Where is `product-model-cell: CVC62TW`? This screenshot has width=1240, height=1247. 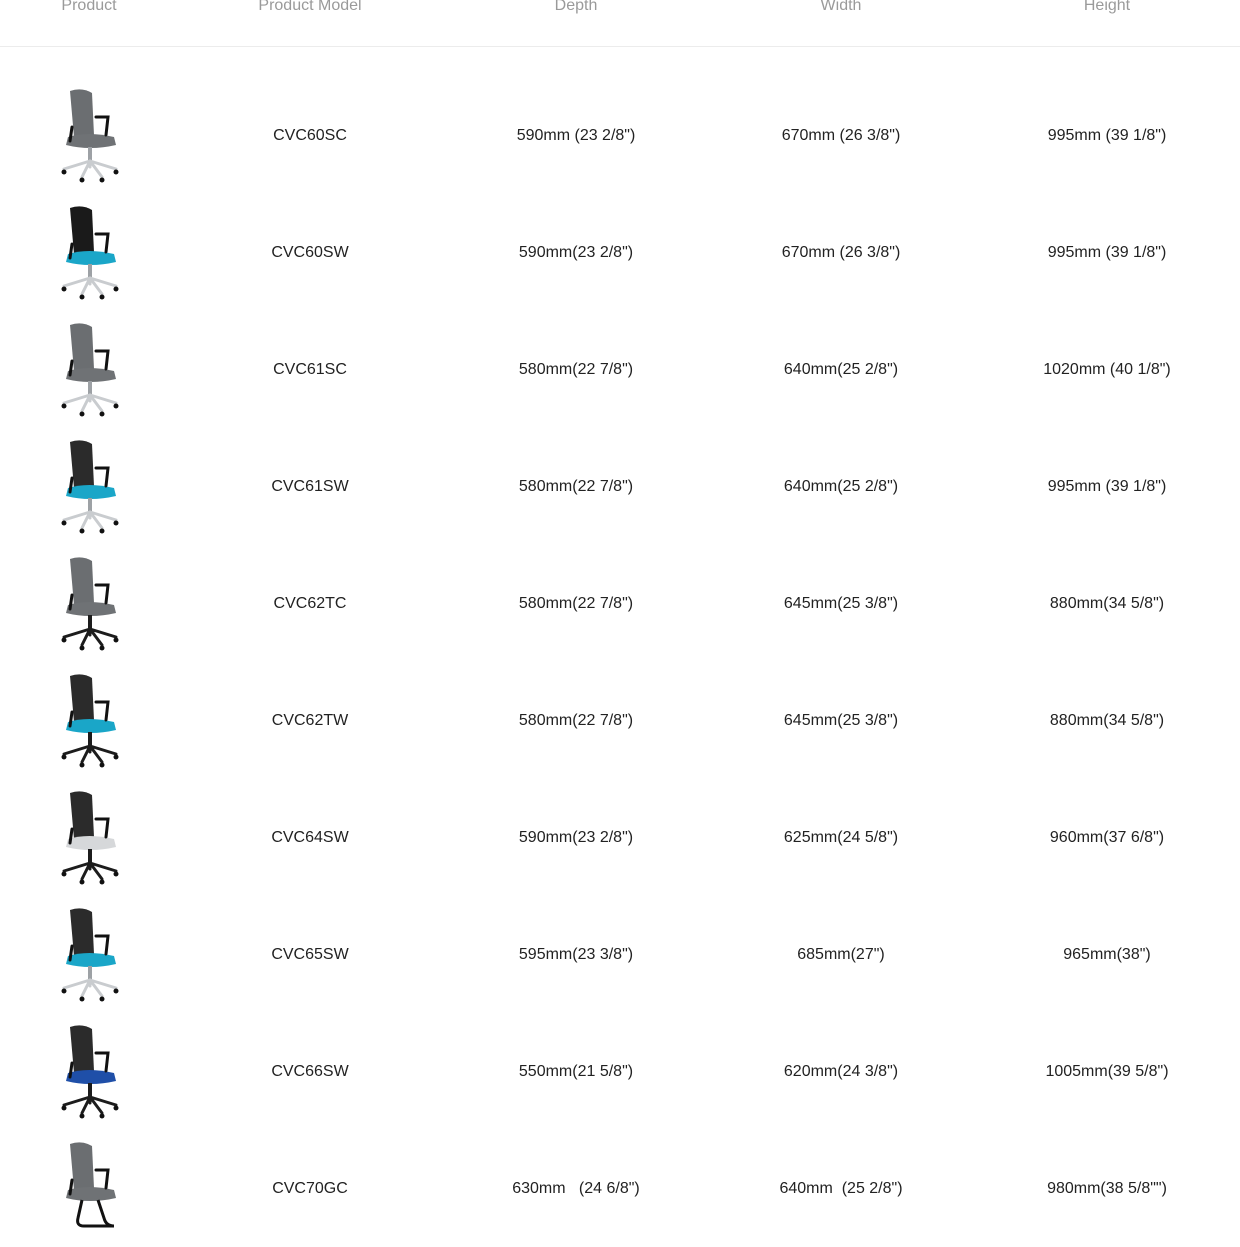 product-model-cell: CVC62TW is located at coordinates (310, 720).